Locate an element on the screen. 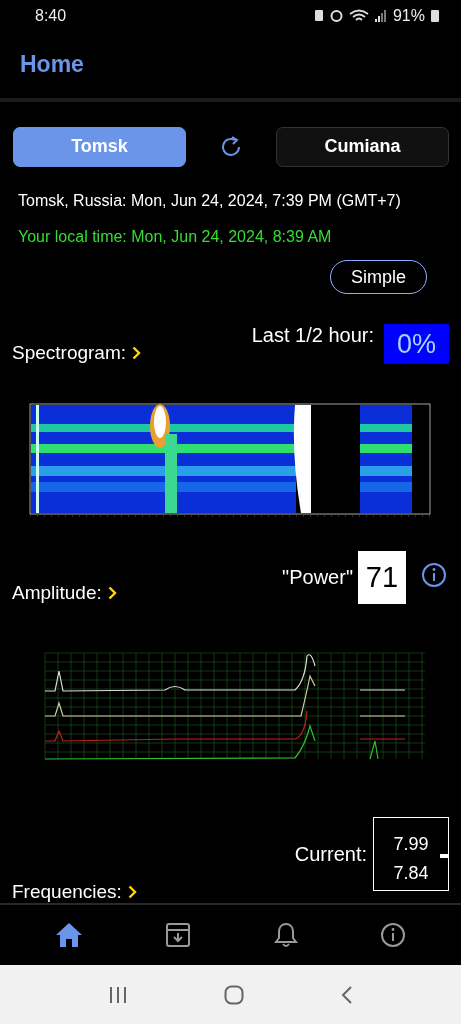 The height and width of the screenshot is (1024, 461). battery-percent: 91% is located at coordinates (408, 15).